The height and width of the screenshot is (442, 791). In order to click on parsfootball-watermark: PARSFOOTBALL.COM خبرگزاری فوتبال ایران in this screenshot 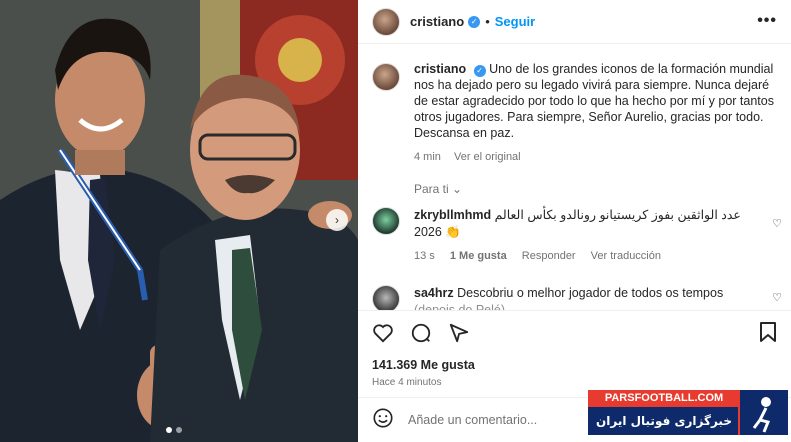, I will do `click(688, 414)`.